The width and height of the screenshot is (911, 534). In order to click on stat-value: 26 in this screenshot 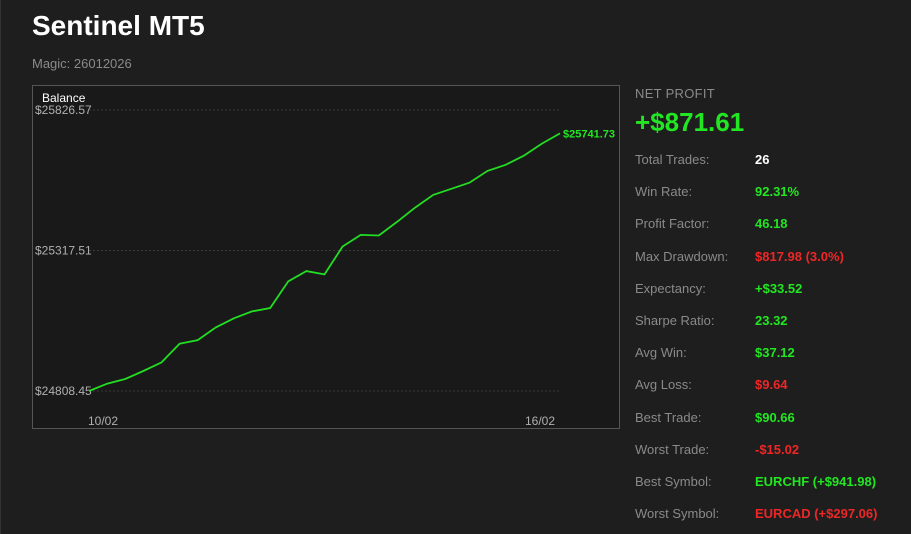, I will do `click(762, 159)`.